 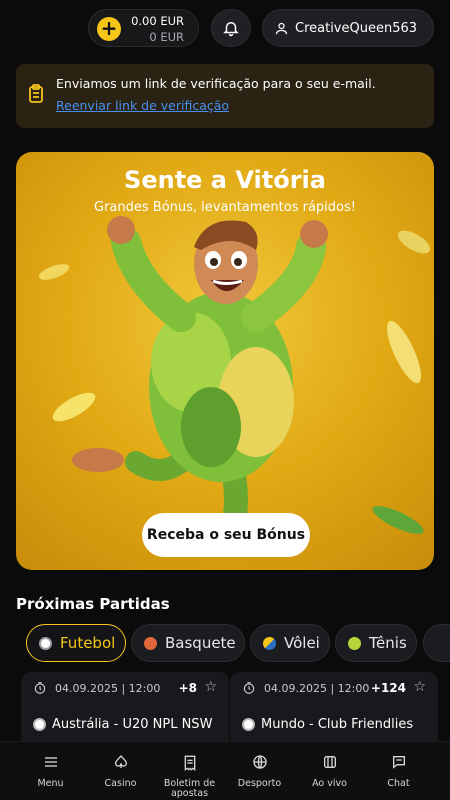 What do you see at coordinates (329, 783) in the screenshot?
I see `nav-label: Ao vivo` at bounding box center [329, 783].